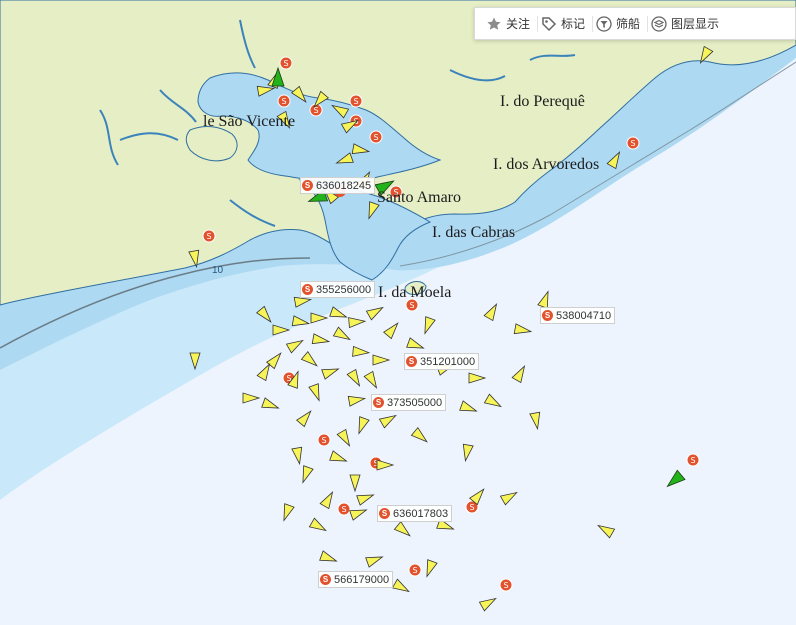 This screenshot has height=625, width=796. Describe the element at coordinates (421, 513) in the screenshot. I see `vessel-id: 636017803` at that location.